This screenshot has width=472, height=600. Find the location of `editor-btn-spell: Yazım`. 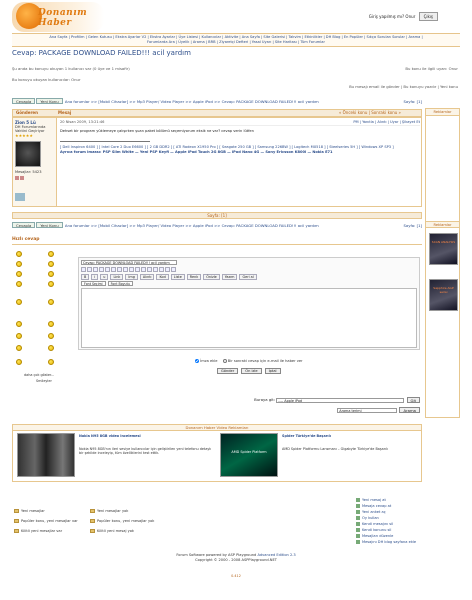

editor-btn-spell: Yazım is located at coordinates (229, 277).